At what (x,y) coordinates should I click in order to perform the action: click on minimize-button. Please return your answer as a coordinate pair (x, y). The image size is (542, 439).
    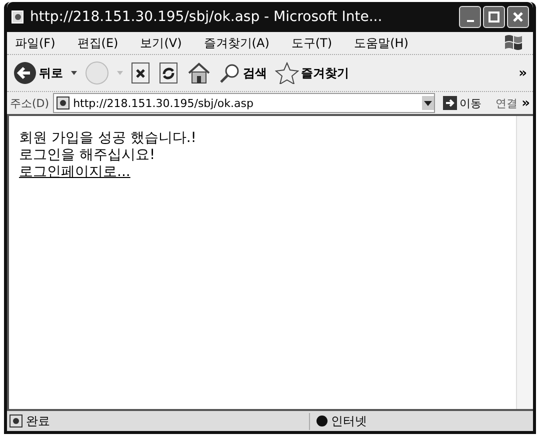
    Looking at the image, I should click on (470, 17).